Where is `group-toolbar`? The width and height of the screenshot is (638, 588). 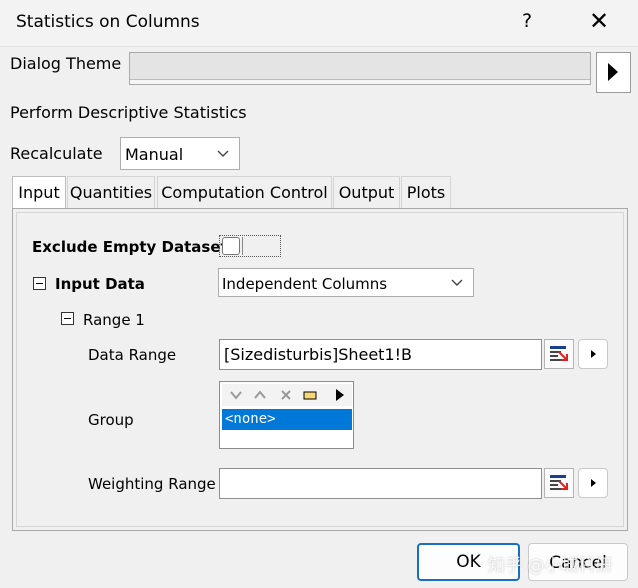
group-toolbar is located at coordinates (287, 395).